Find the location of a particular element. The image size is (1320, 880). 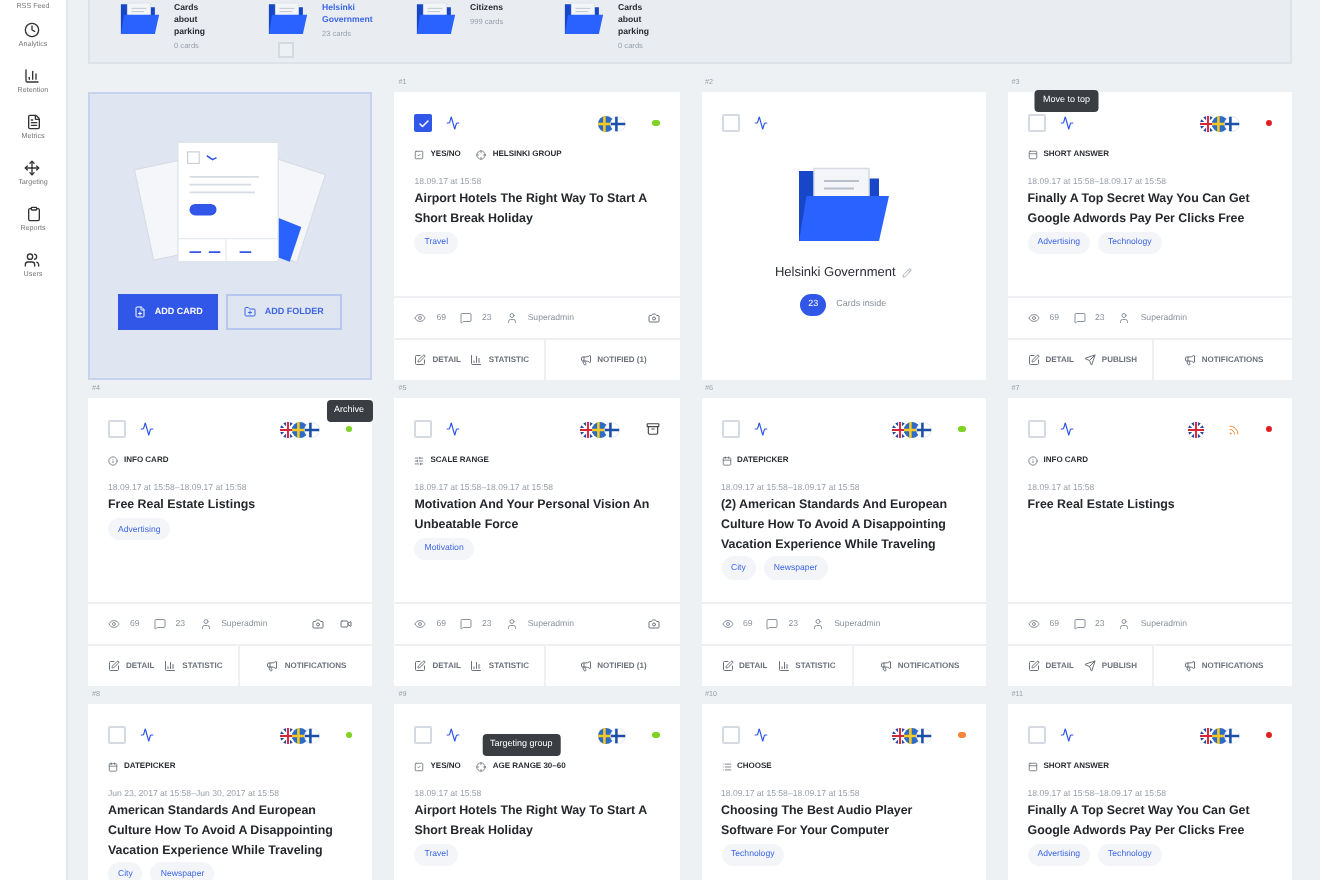

file-plus-icon is located at coordinates (140, 312).